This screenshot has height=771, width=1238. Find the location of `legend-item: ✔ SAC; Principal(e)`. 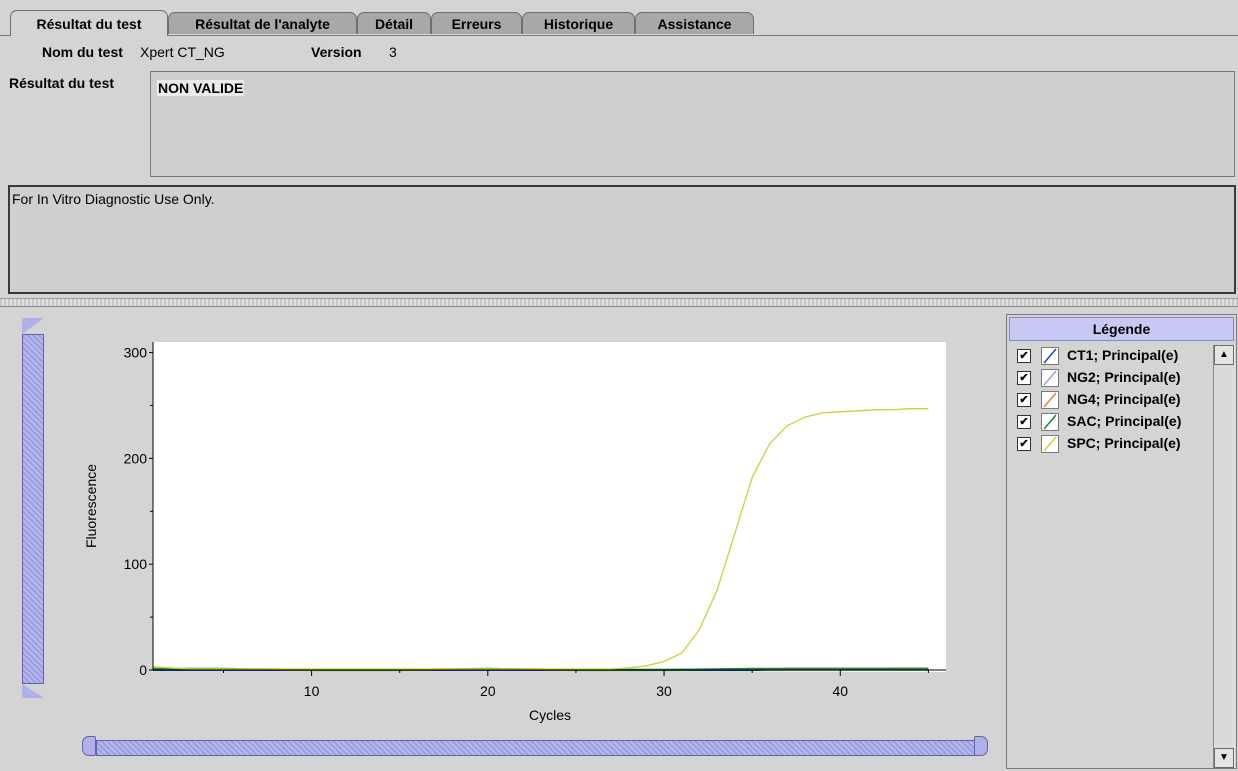

legend-item: ✔ SAC; Principal(e) is located at coordinates (1107, 422).